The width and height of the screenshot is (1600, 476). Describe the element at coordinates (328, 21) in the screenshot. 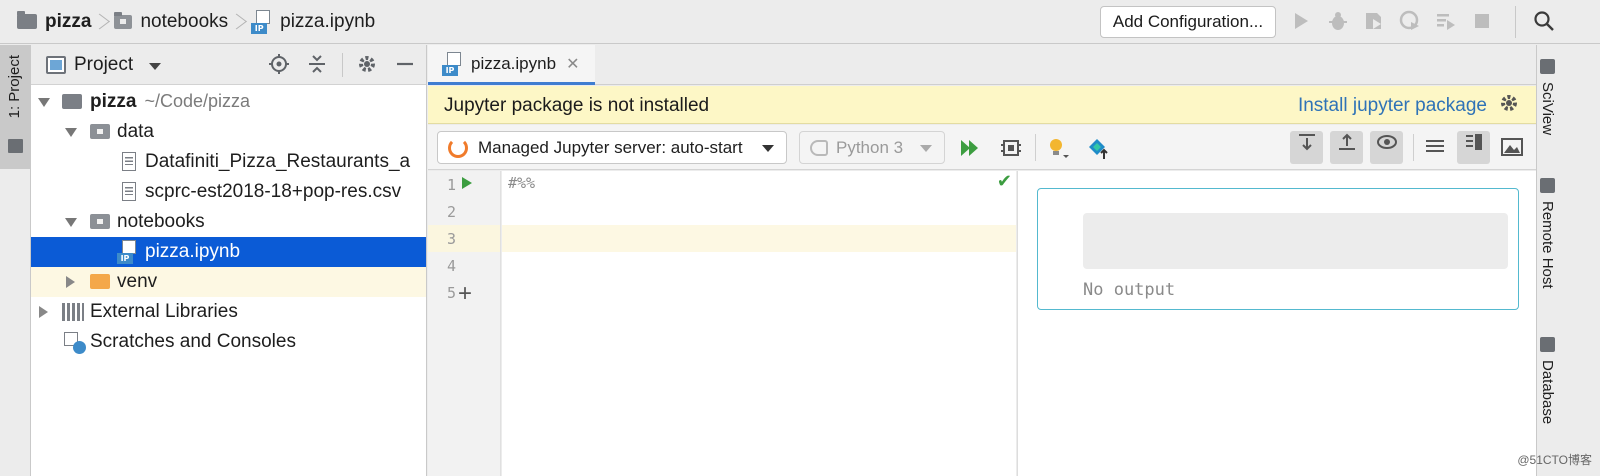

I see `breadcrumb-file-label: pizza.ipynb` at that location.